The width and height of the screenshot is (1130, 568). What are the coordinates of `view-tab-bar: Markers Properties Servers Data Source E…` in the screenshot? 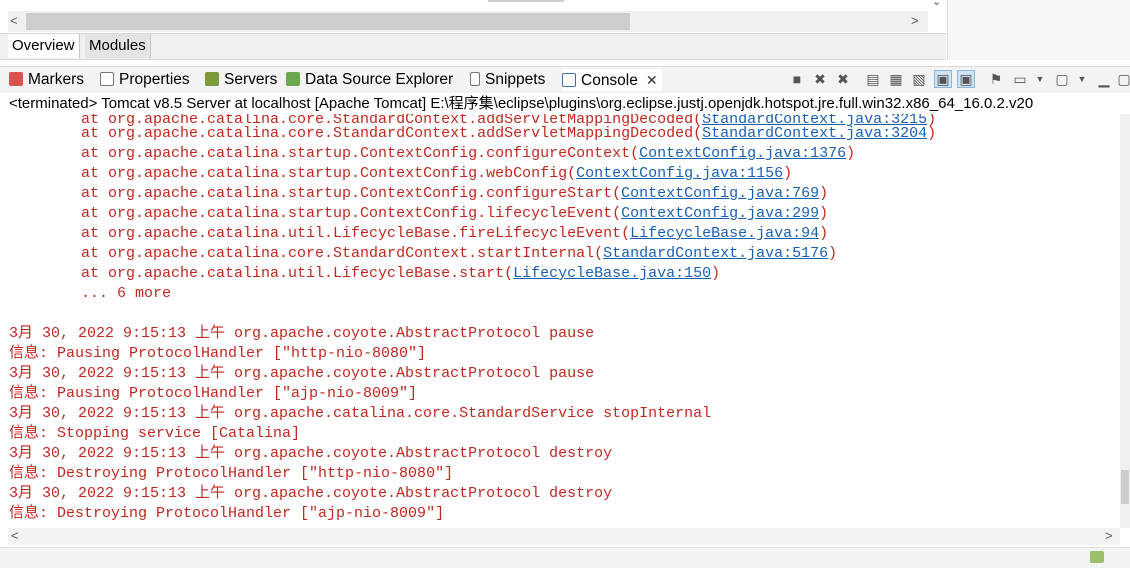 It's located at (565, 79).